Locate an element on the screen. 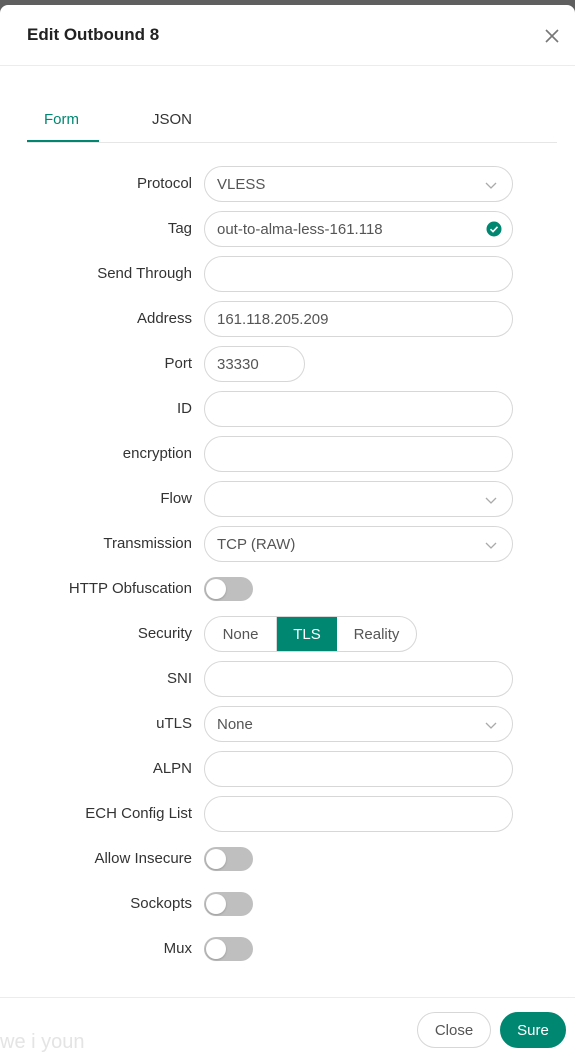 This screenshot has height=1054, width=575. address-input is located at coordinates (358, 319).